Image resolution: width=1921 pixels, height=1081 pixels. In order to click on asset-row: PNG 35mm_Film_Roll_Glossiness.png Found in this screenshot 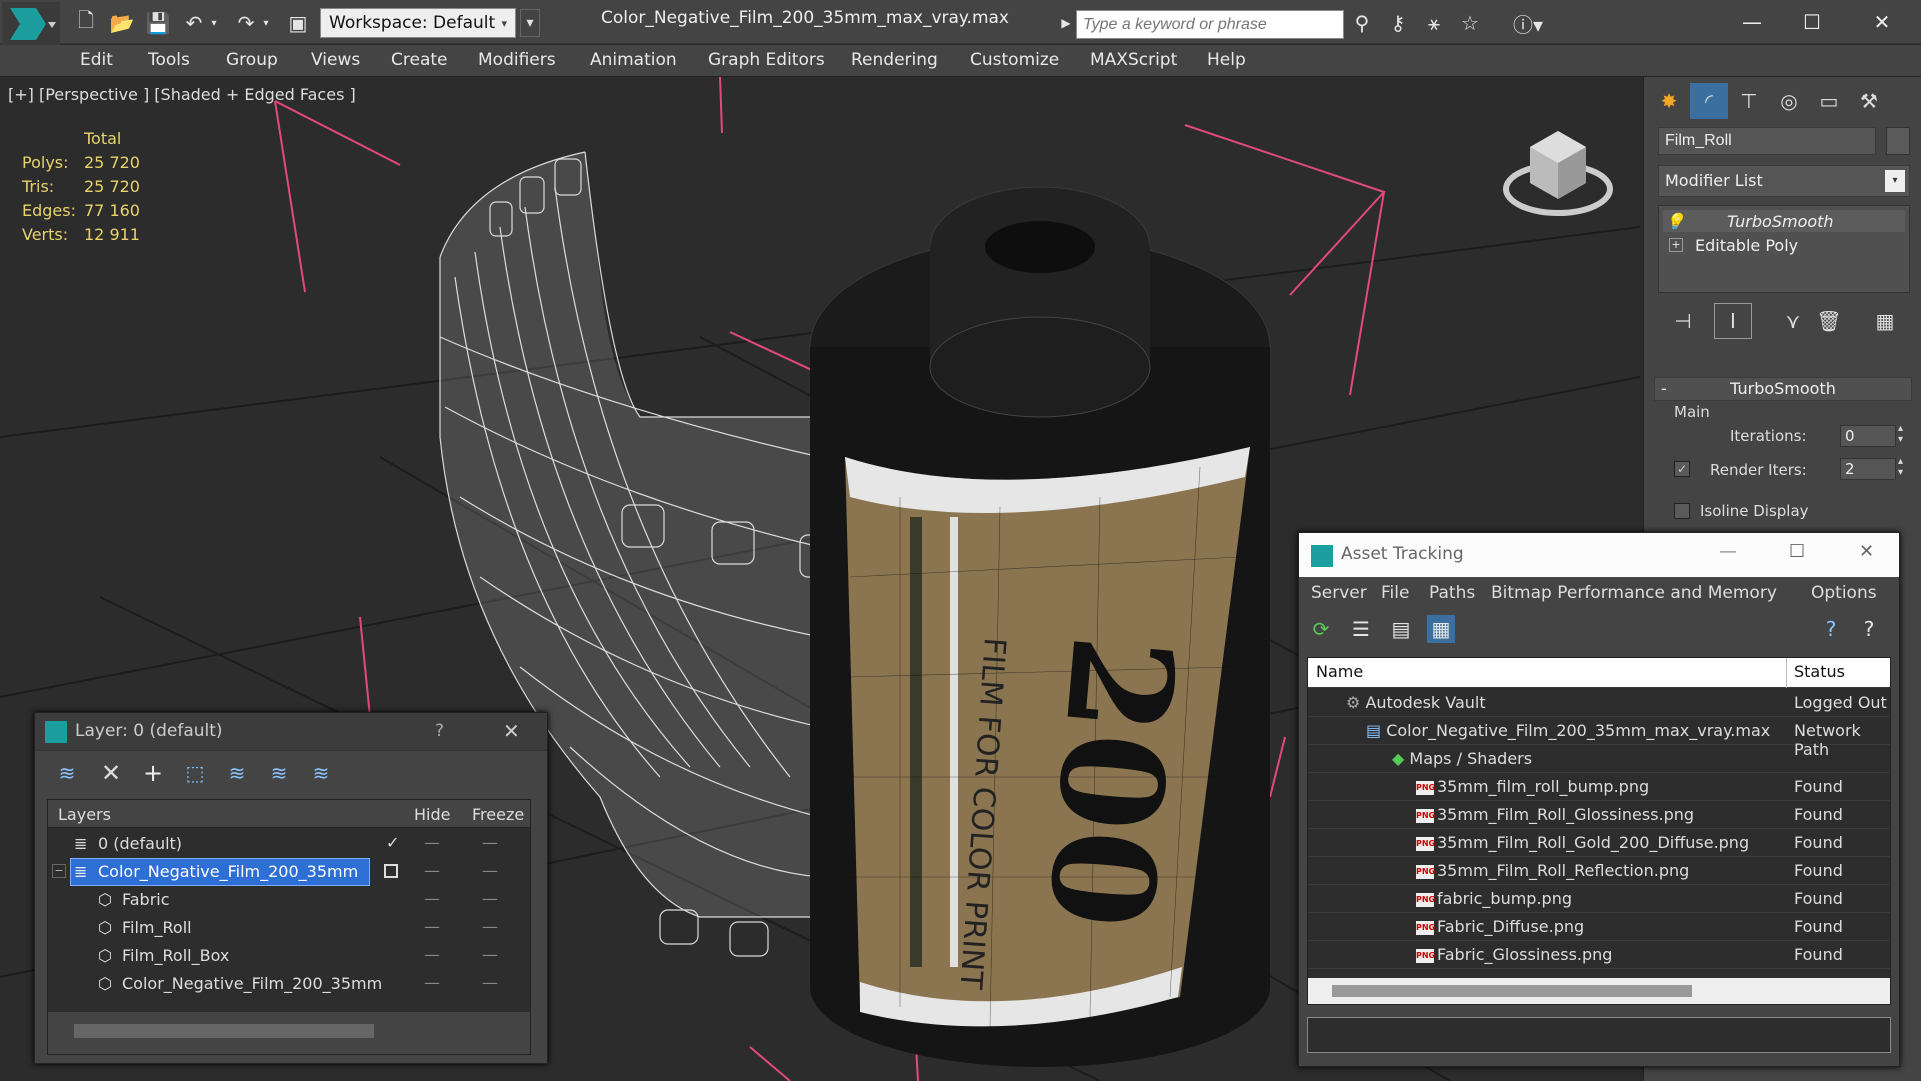, I will do `click(1599, 815)`.